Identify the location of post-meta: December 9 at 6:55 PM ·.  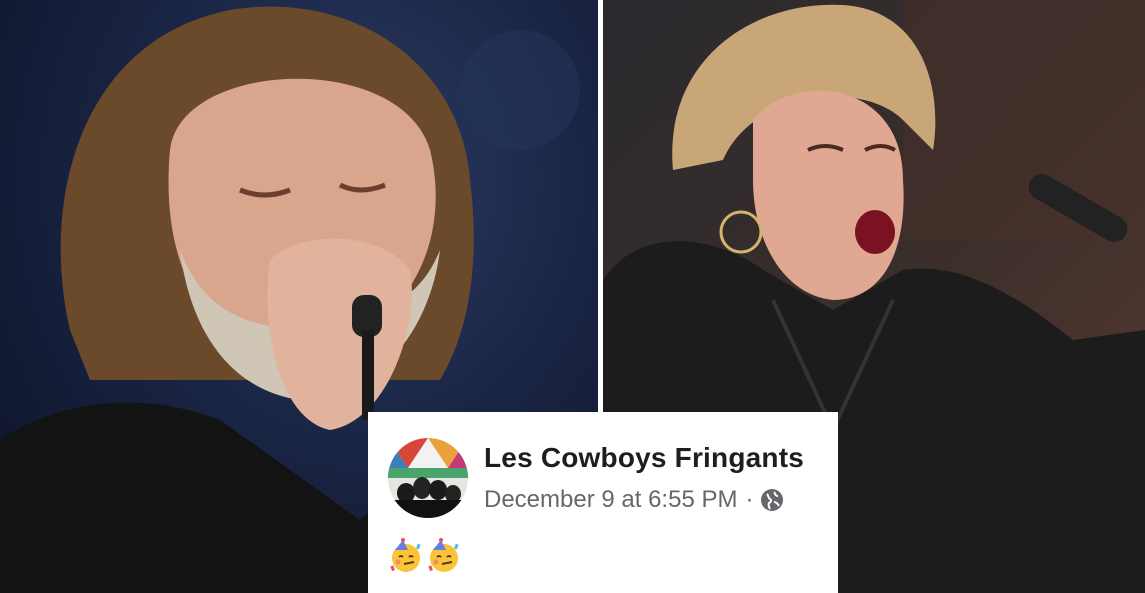
(634, 500).